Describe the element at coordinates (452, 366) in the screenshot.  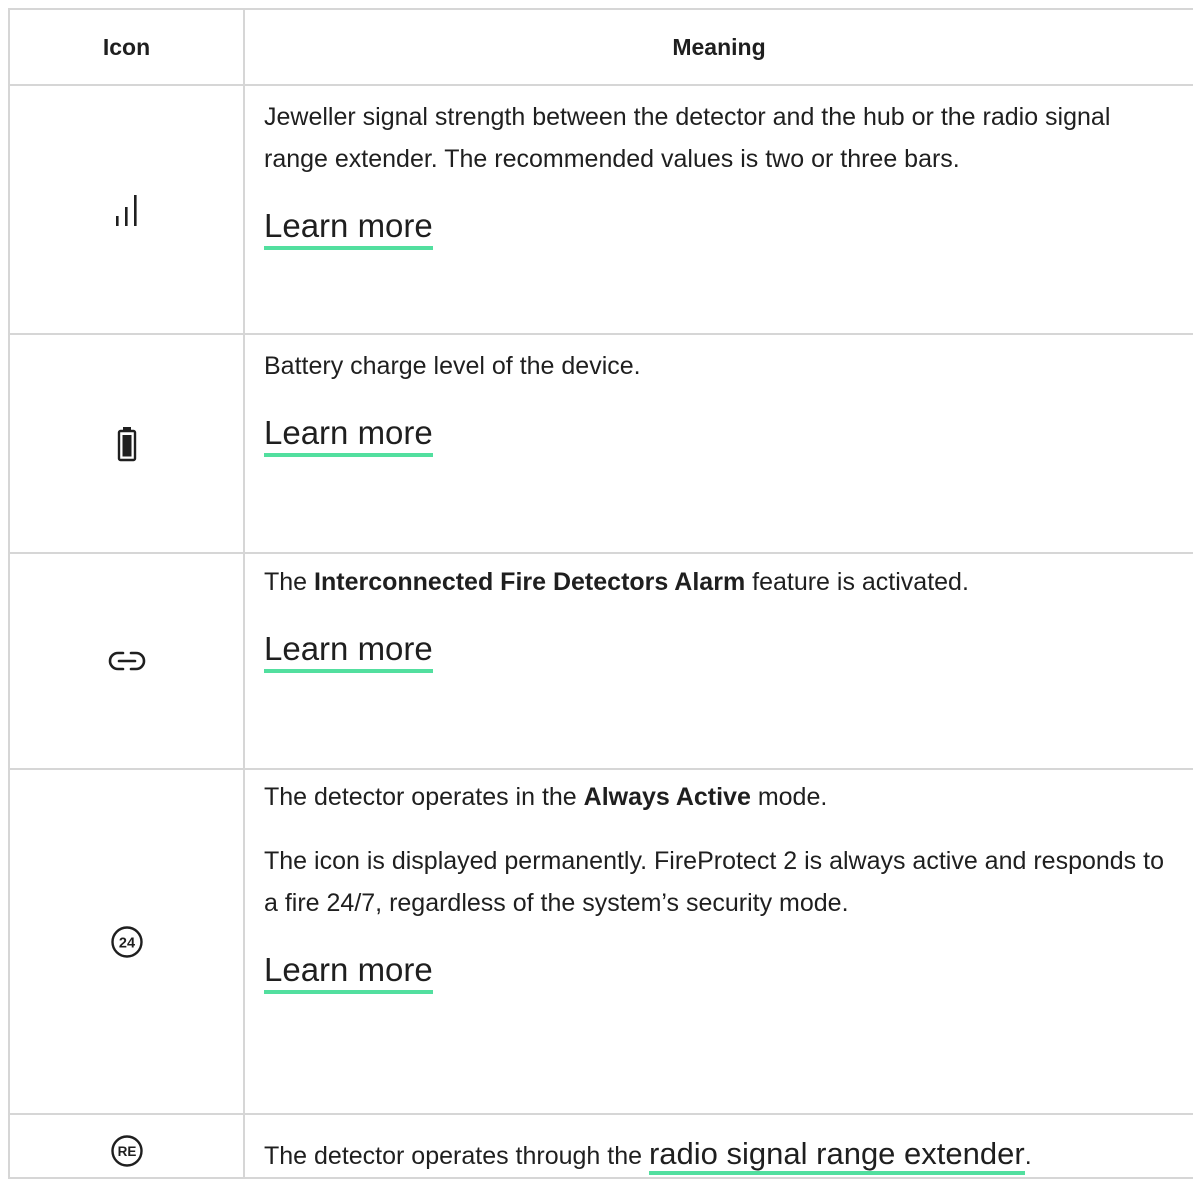
I see `battery-description: Battery charge level of the device.` at that location.